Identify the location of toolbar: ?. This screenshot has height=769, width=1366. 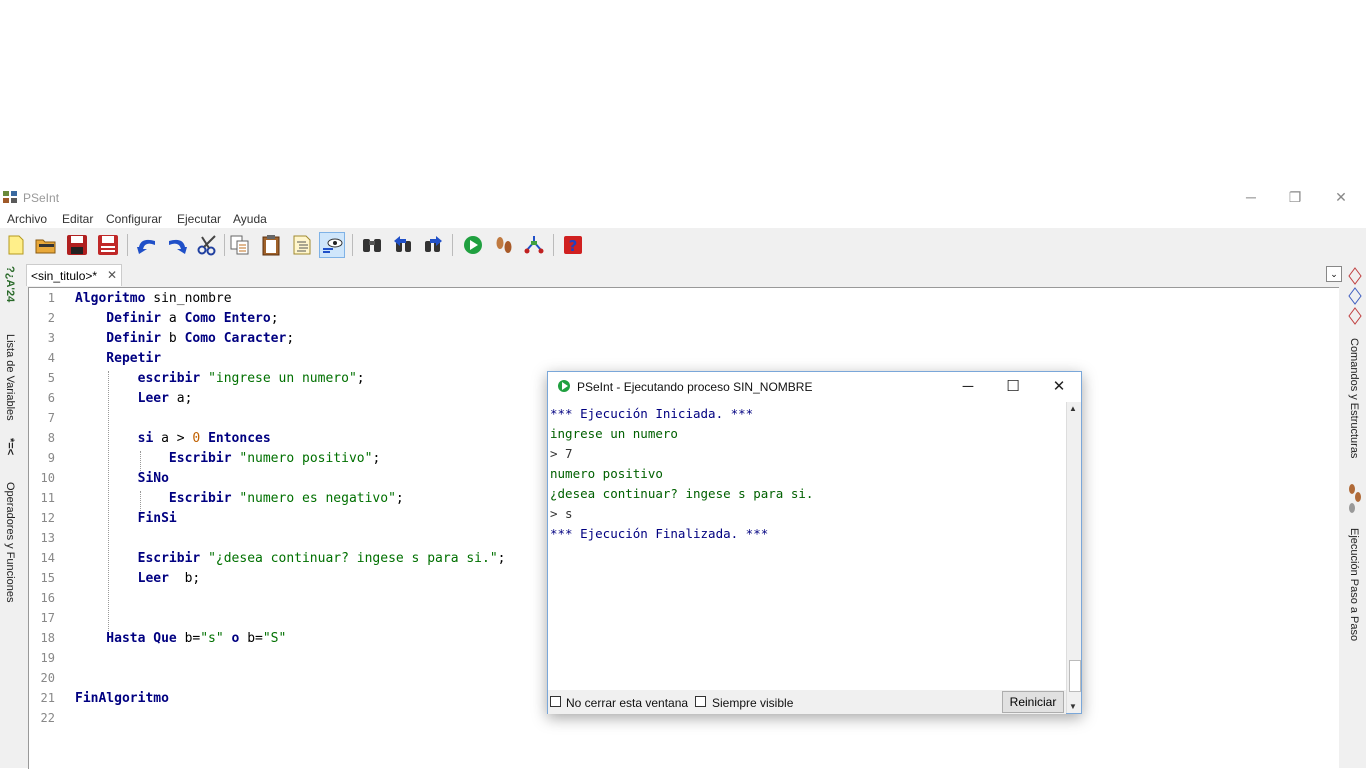
(683, 245).